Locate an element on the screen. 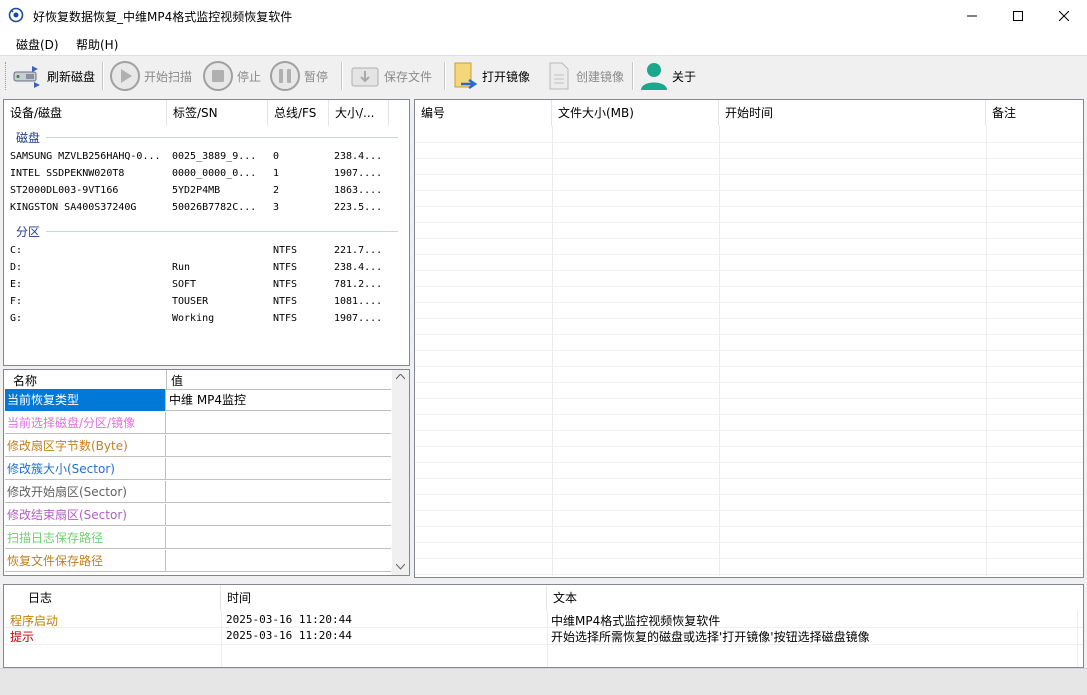 This screenshot has height=695, width=1087. col-prop-name: 名称 is located at coordinates (25, 381).